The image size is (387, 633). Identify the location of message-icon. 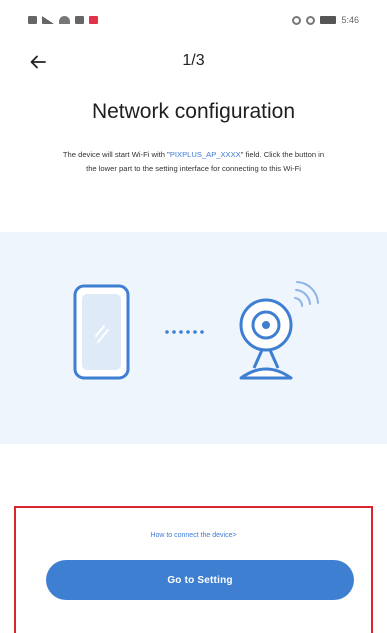
(79, 20).